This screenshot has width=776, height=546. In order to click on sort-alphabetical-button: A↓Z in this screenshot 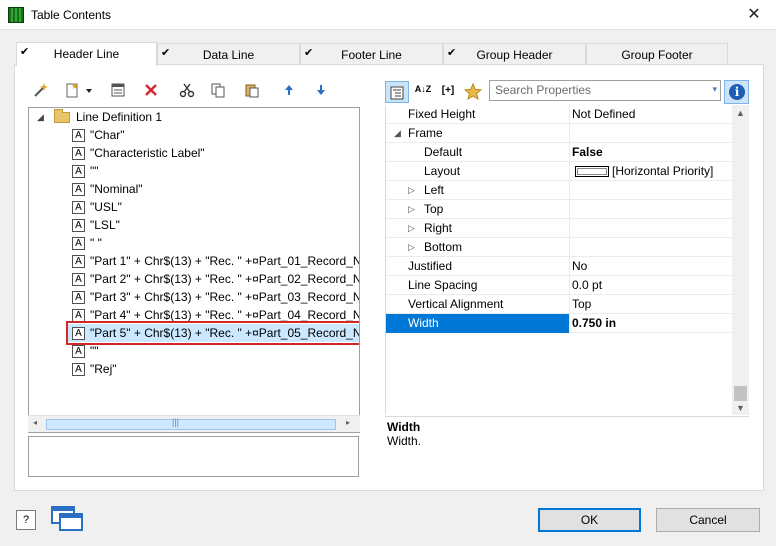, I will do `click(423, 92)`.